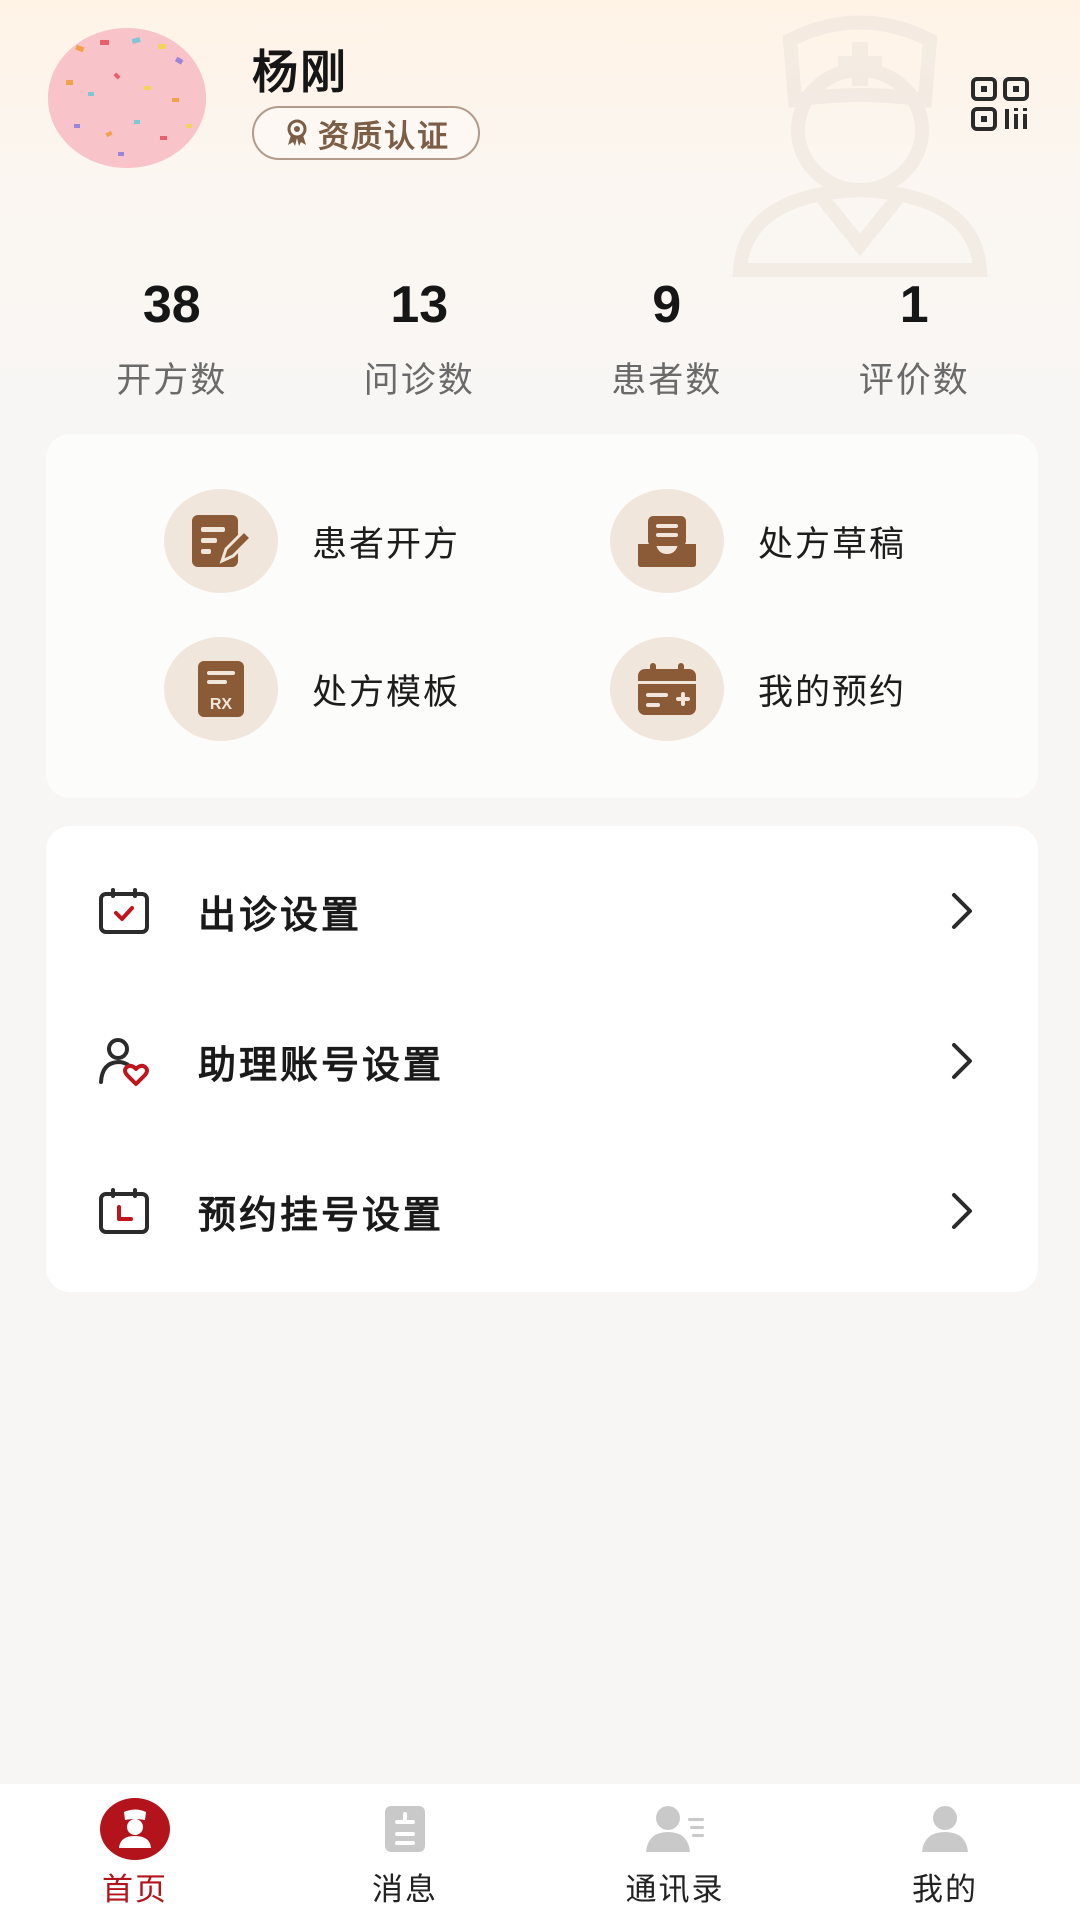  I want to click on message-note-icon, so click(405, 1829).